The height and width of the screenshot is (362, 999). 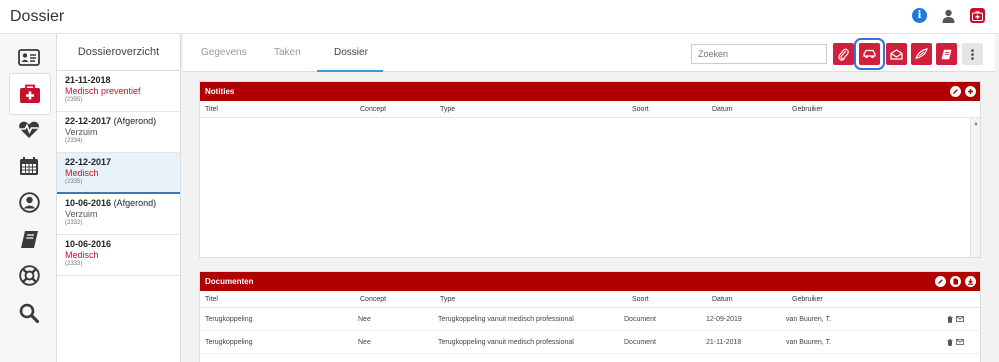 I want to click on car-icon, so click(x=869, y=54).